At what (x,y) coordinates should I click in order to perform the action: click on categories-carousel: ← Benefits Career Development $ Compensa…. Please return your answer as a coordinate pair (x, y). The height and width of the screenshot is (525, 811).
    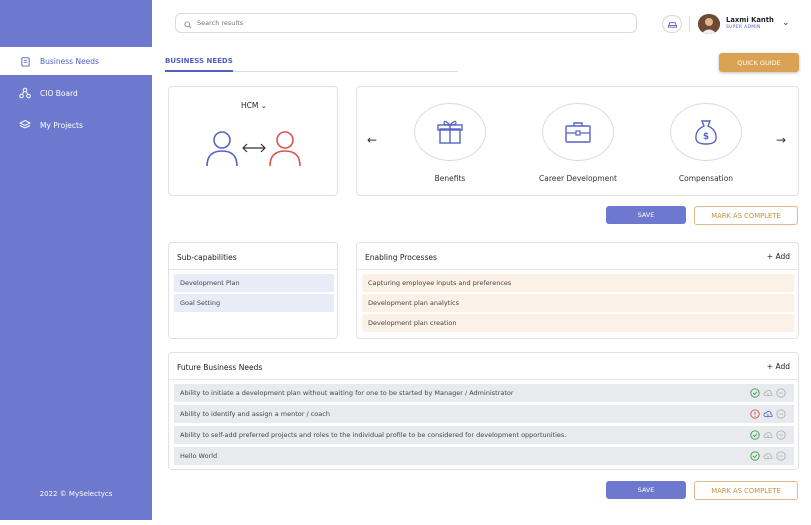
    Looking at the image, I should click on (577, 141).